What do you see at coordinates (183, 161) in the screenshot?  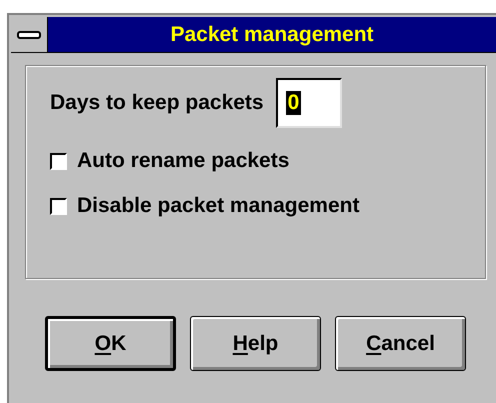 I see `checkbox-label: Auto rename packets` at bounding box center [183, 161].